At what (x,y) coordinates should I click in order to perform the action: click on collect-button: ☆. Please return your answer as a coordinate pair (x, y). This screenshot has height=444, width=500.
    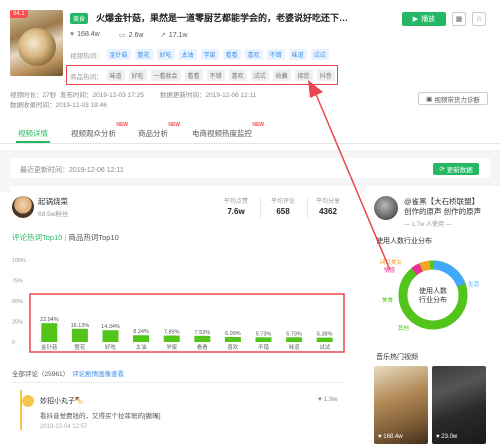
    Looking at the image, I should click on (479, 19).